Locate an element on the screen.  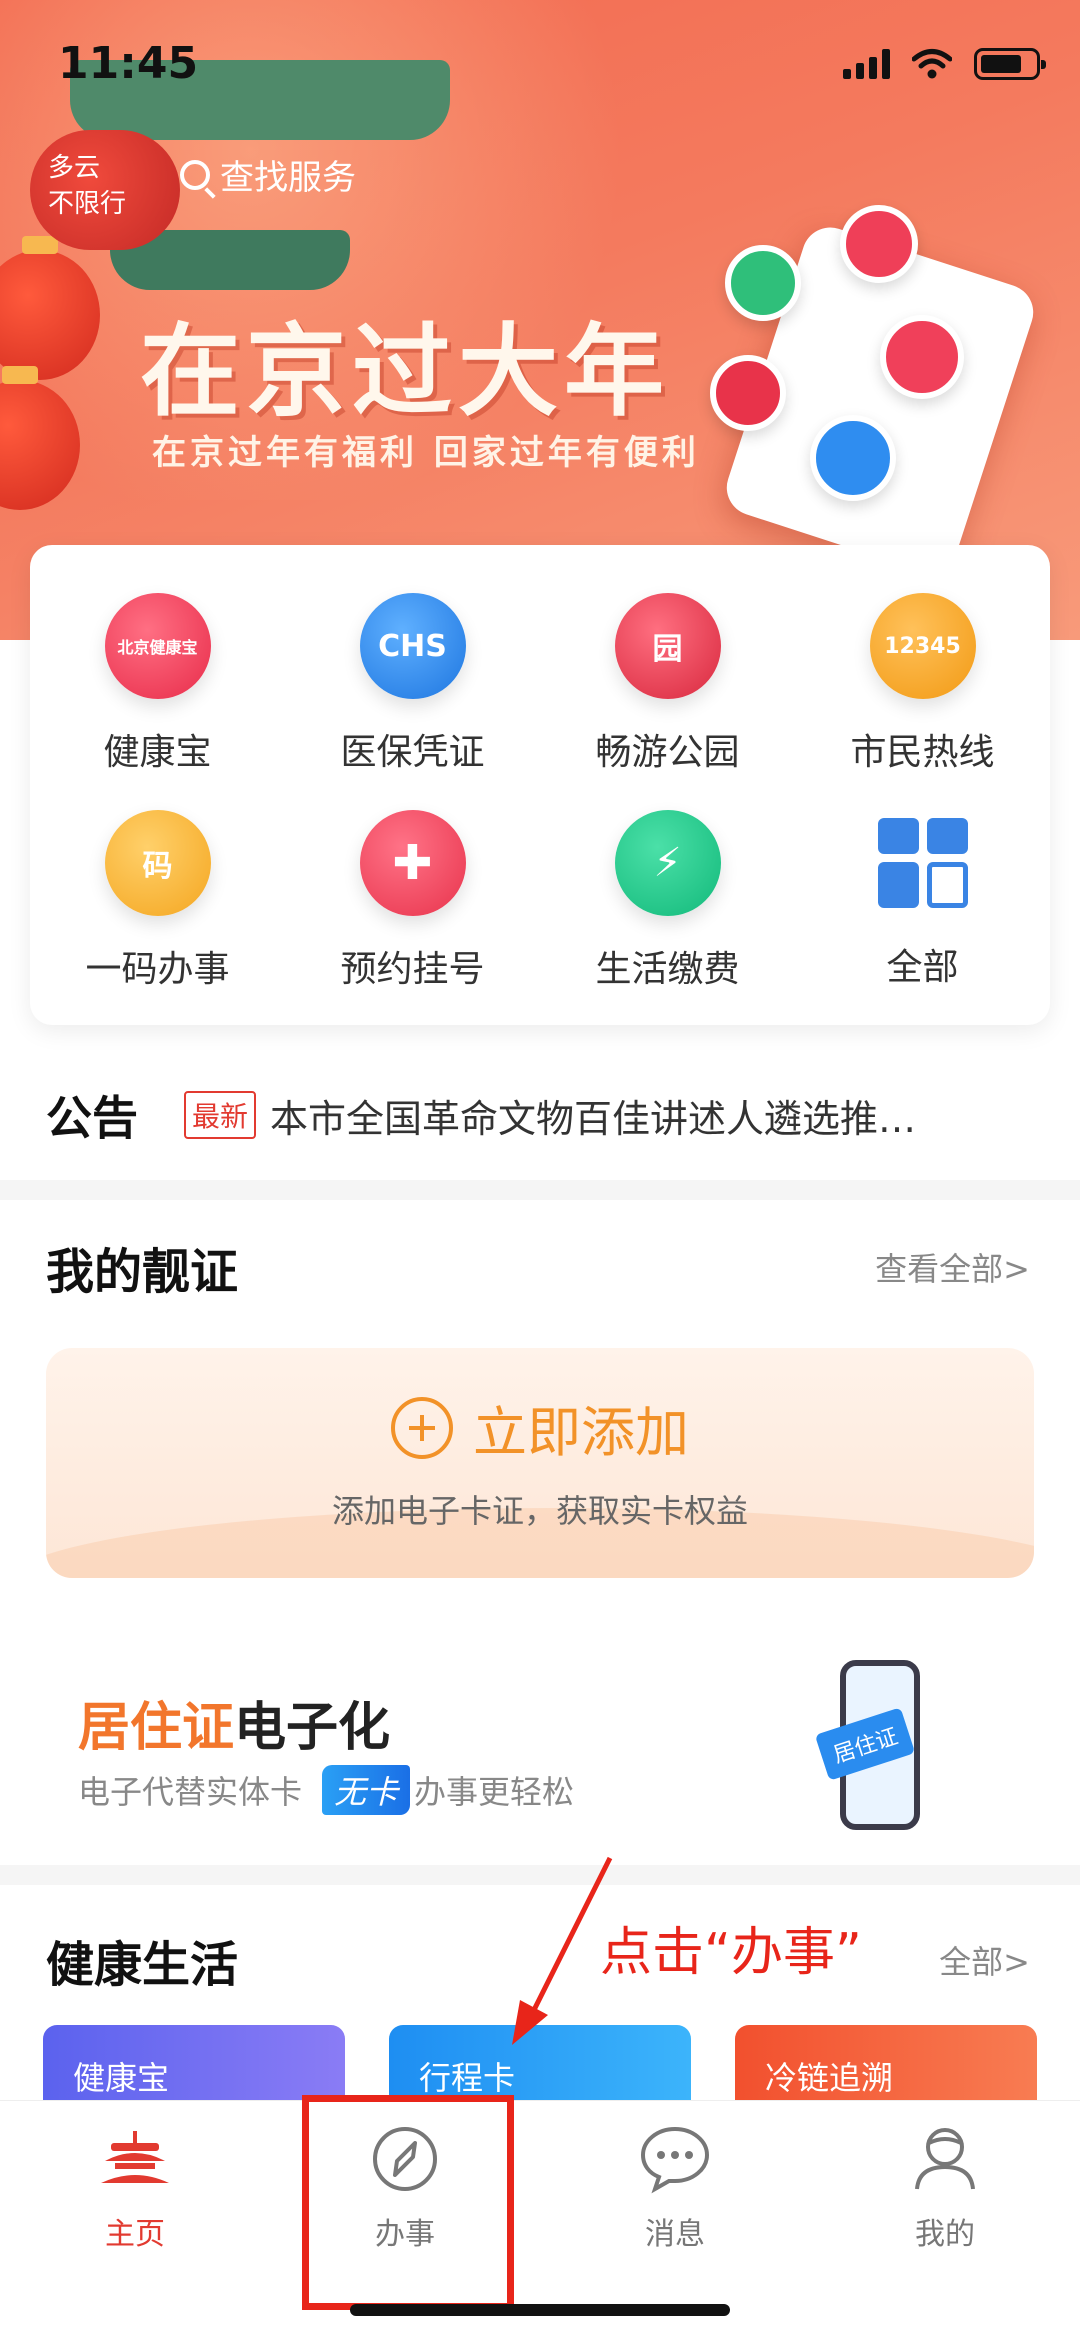
service-item-park: 园 畅游公园 is located at coordinates (667, 693).